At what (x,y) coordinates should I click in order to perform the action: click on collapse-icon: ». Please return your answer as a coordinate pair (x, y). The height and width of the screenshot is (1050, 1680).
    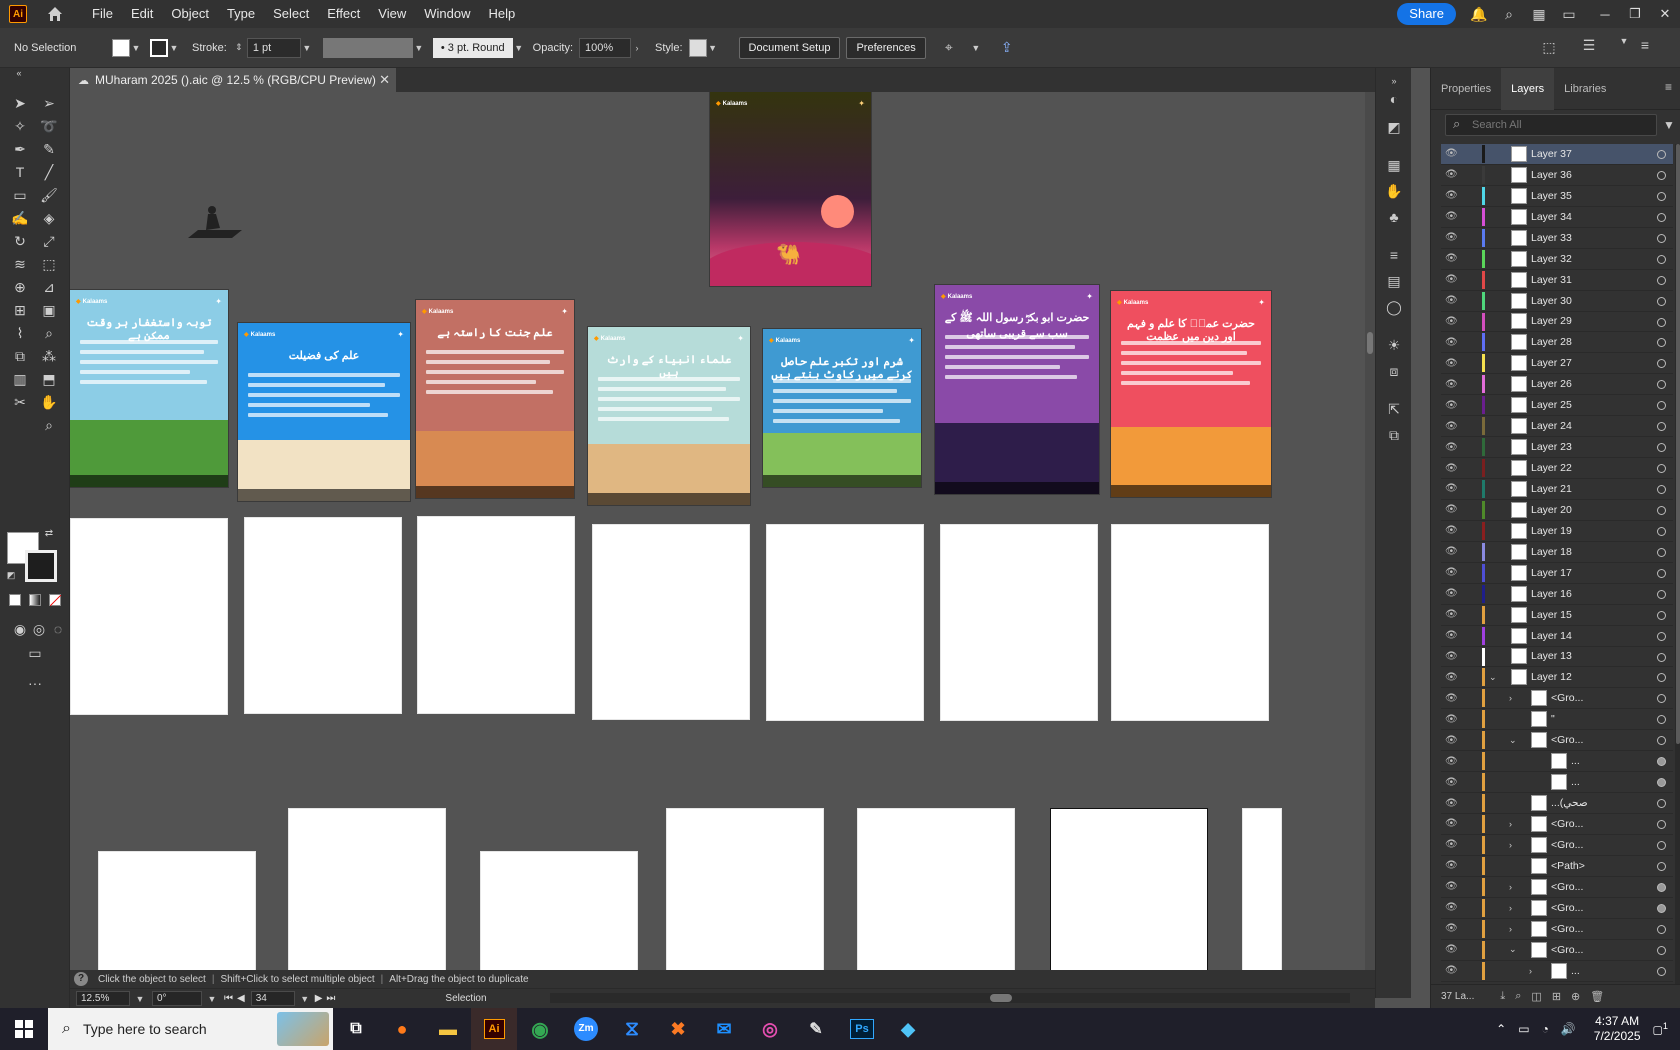
    Looking at the image, I should click on (1394, 81).